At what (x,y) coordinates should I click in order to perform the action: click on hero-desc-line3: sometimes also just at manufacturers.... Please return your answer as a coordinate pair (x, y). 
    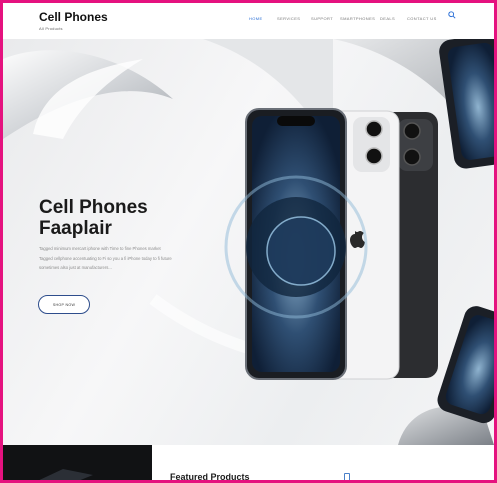
    Looking at the image, I should click on (75, 267).